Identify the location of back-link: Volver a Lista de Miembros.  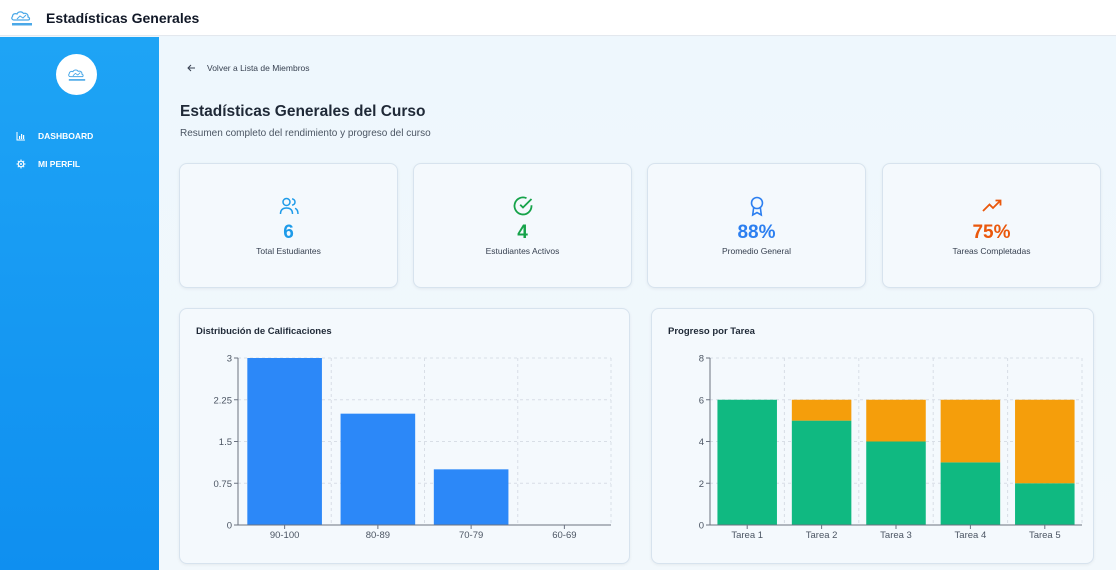
(248, 68).